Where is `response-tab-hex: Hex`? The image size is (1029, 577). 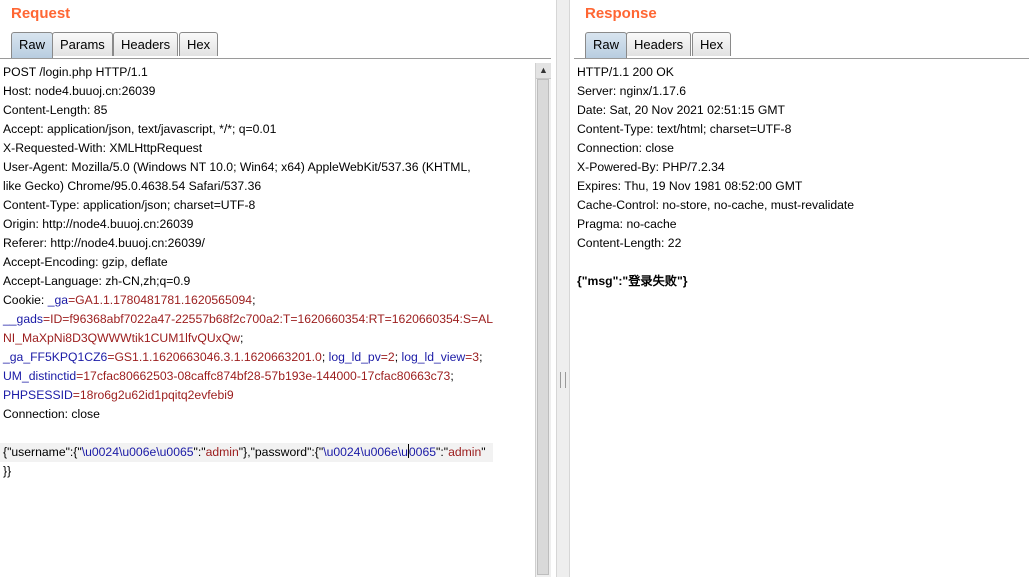
response-tab-hex: Hex is located at coordinates (712, 44).